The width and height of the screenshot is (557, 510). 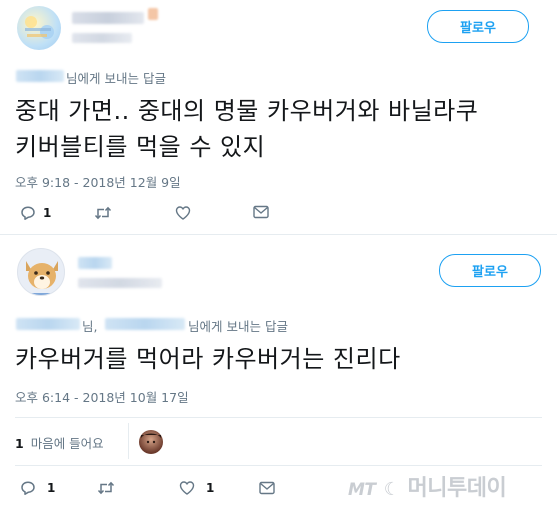 I want to click on watermark-logo: MT, so click(x=362, y=490).